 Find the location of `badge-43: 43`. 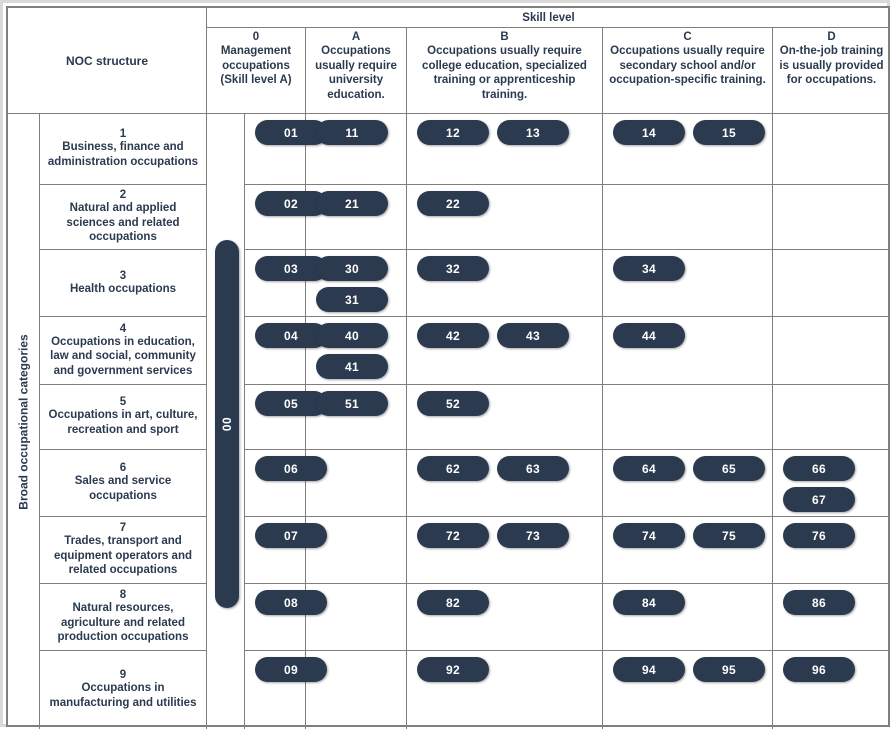

badge-43: 43 is located at coordinates (533, 335).